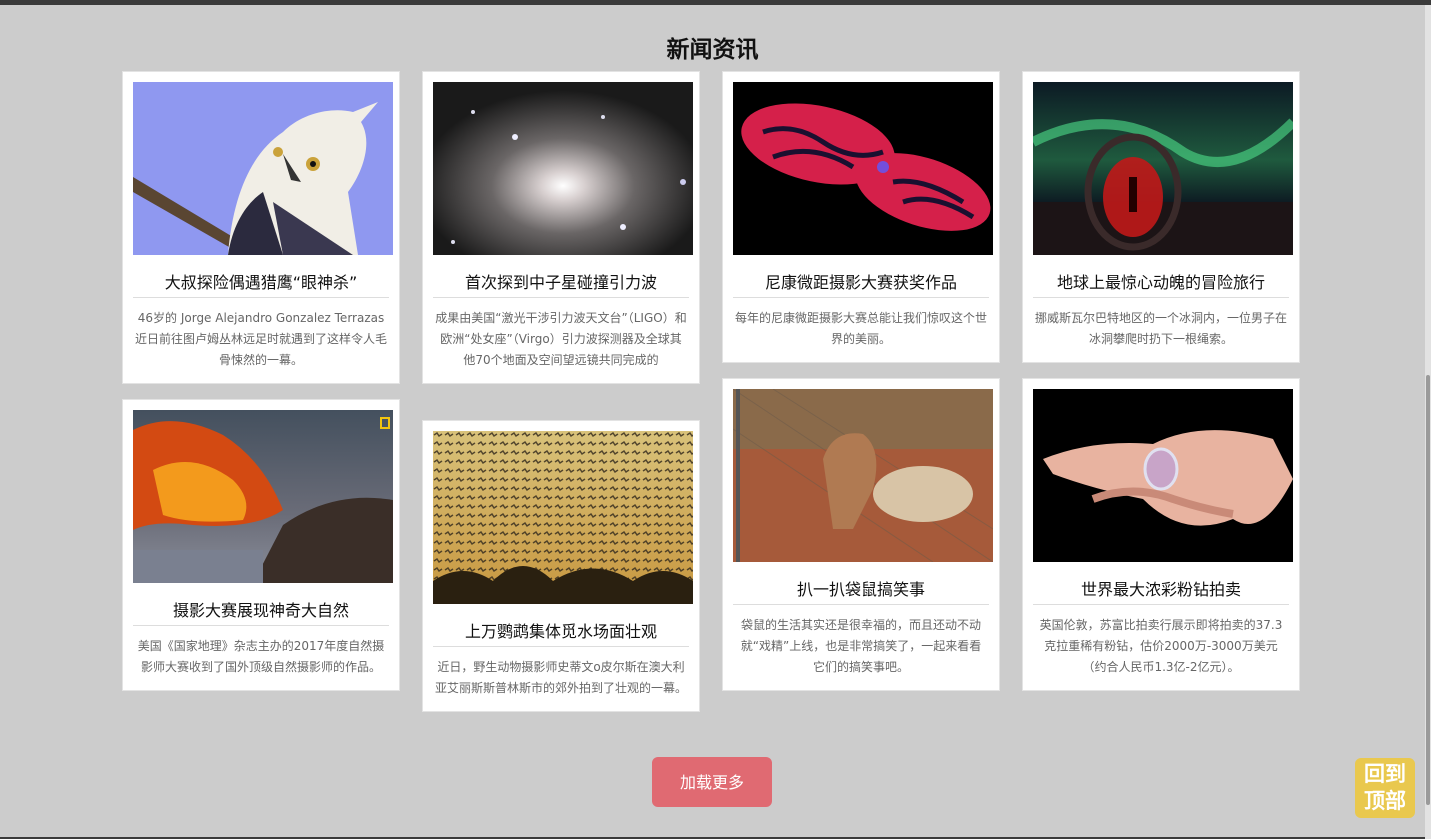 Image resolution: width=1431 pixels, height=839 pixels. I want to click on galaxy-photo, so click(563, 168).